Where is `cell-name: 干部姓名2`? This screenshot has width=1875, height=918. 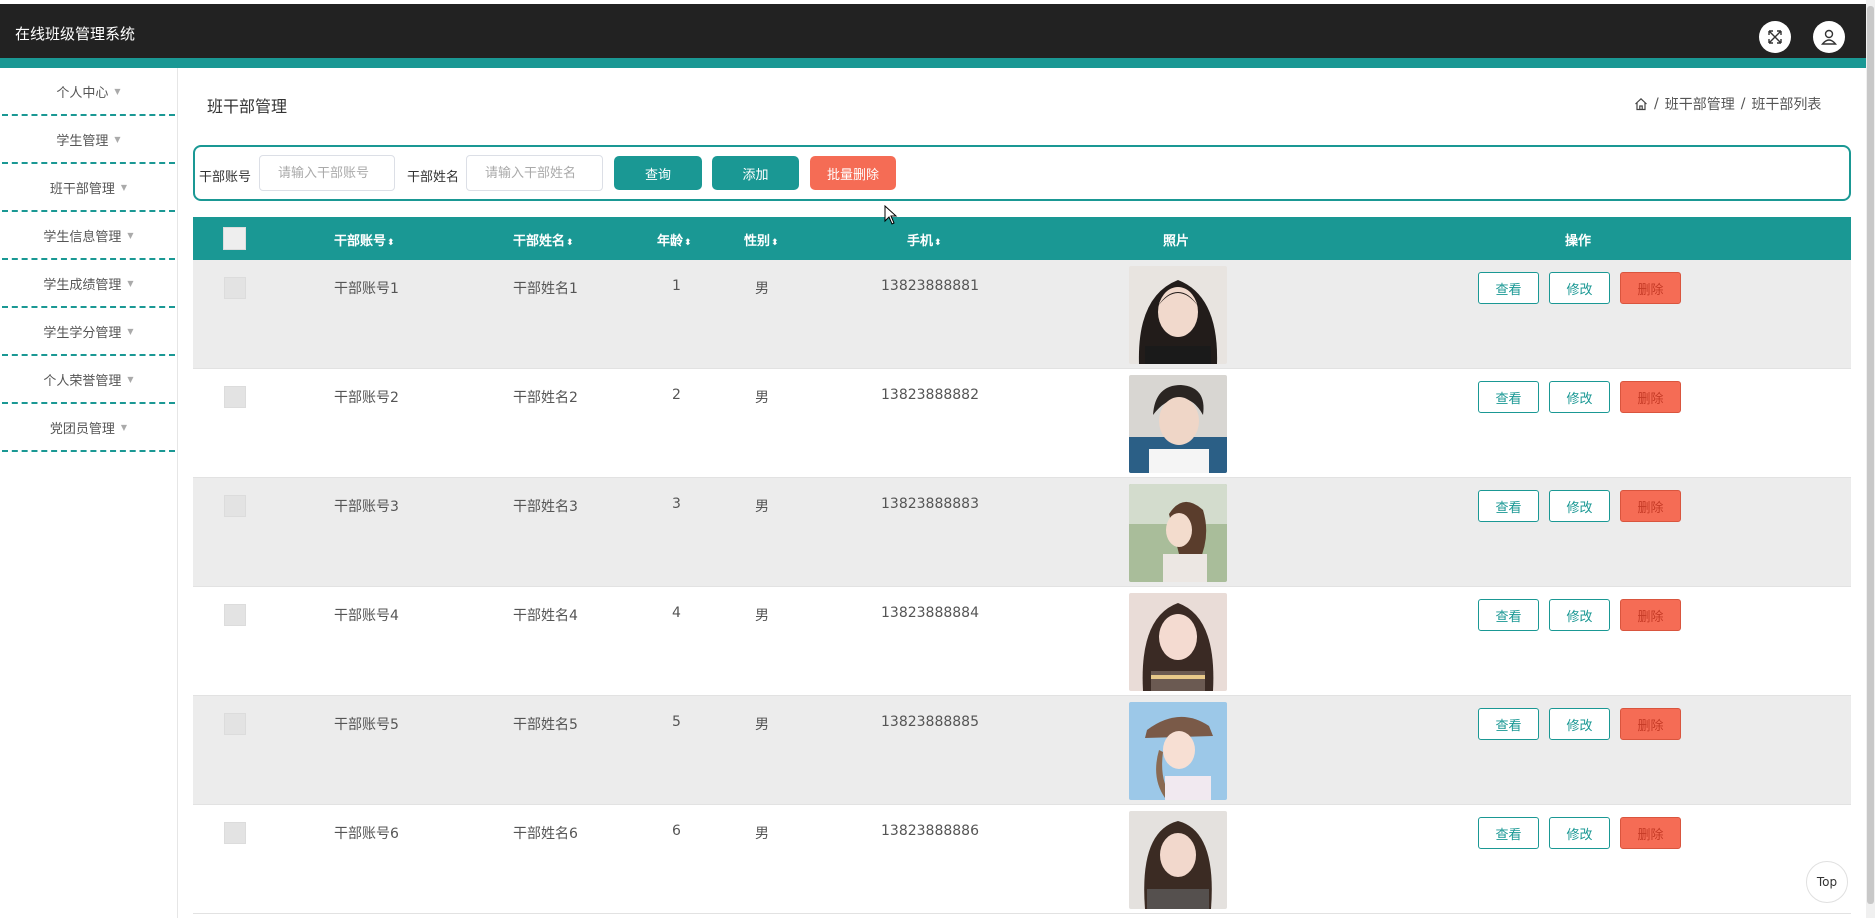 cell-name: 干部姓名2 is located at coordinates (545, 398).